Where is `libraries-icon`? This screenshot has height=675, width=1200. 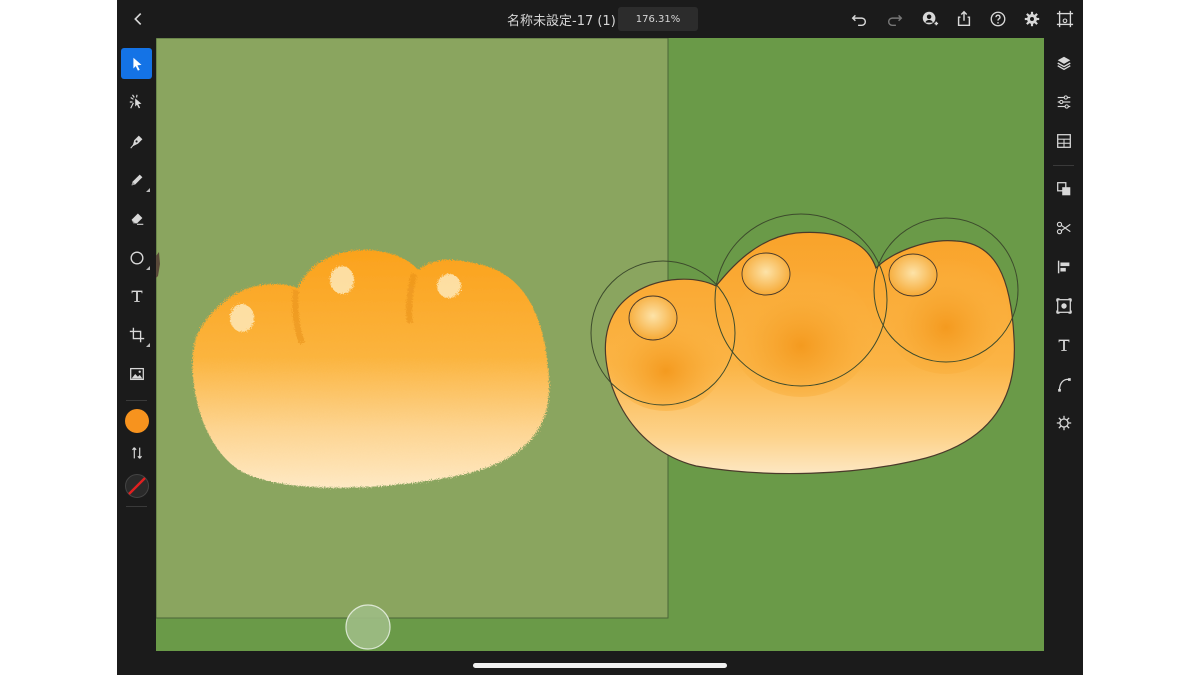 libraries-icon is located at coordinates (1063, 140).